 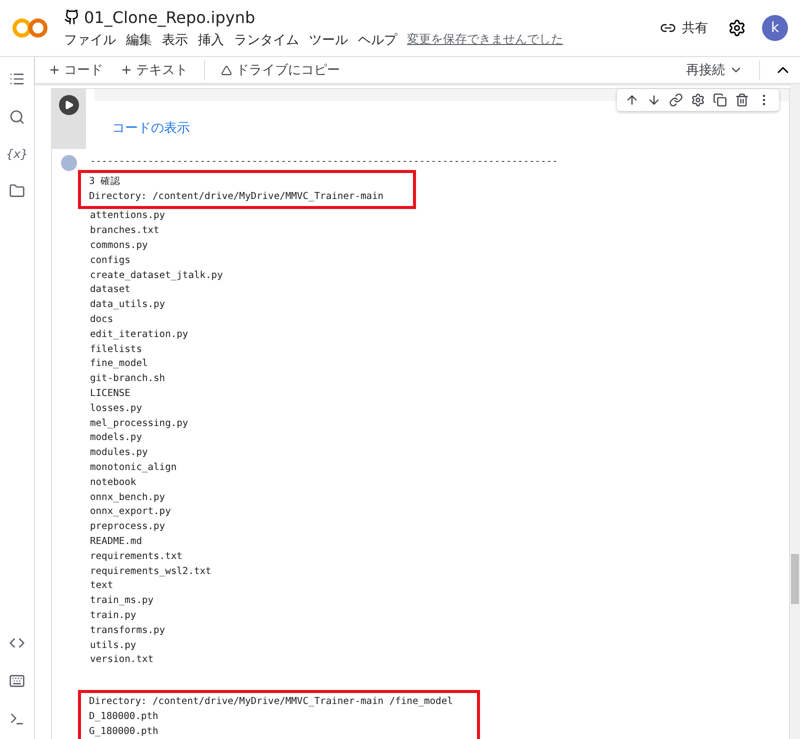 What do you see at coordinates (271, 702) in the screenshot?
I see `output-line: Directory: /content/drive/MyDrive/MMVC_Trainer-main /fine_model` at bounding box center [271, 702].